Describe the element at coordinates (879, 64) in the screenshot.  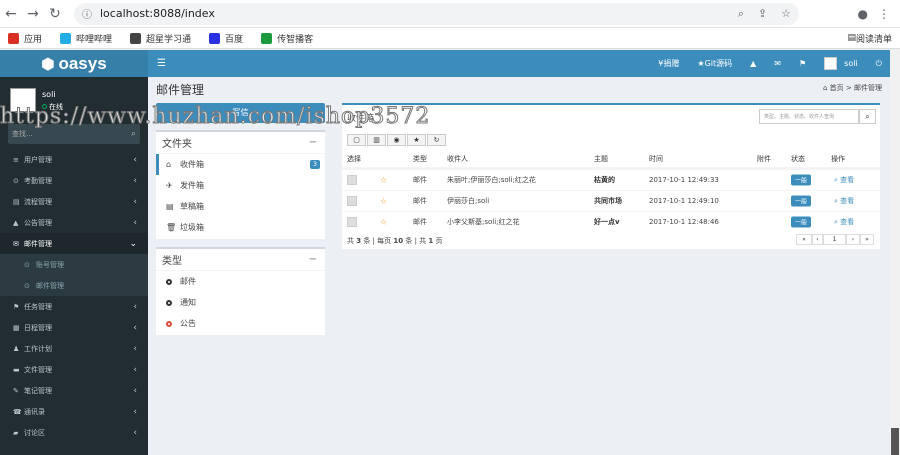
I see `power-icon: ⏻` at that location.